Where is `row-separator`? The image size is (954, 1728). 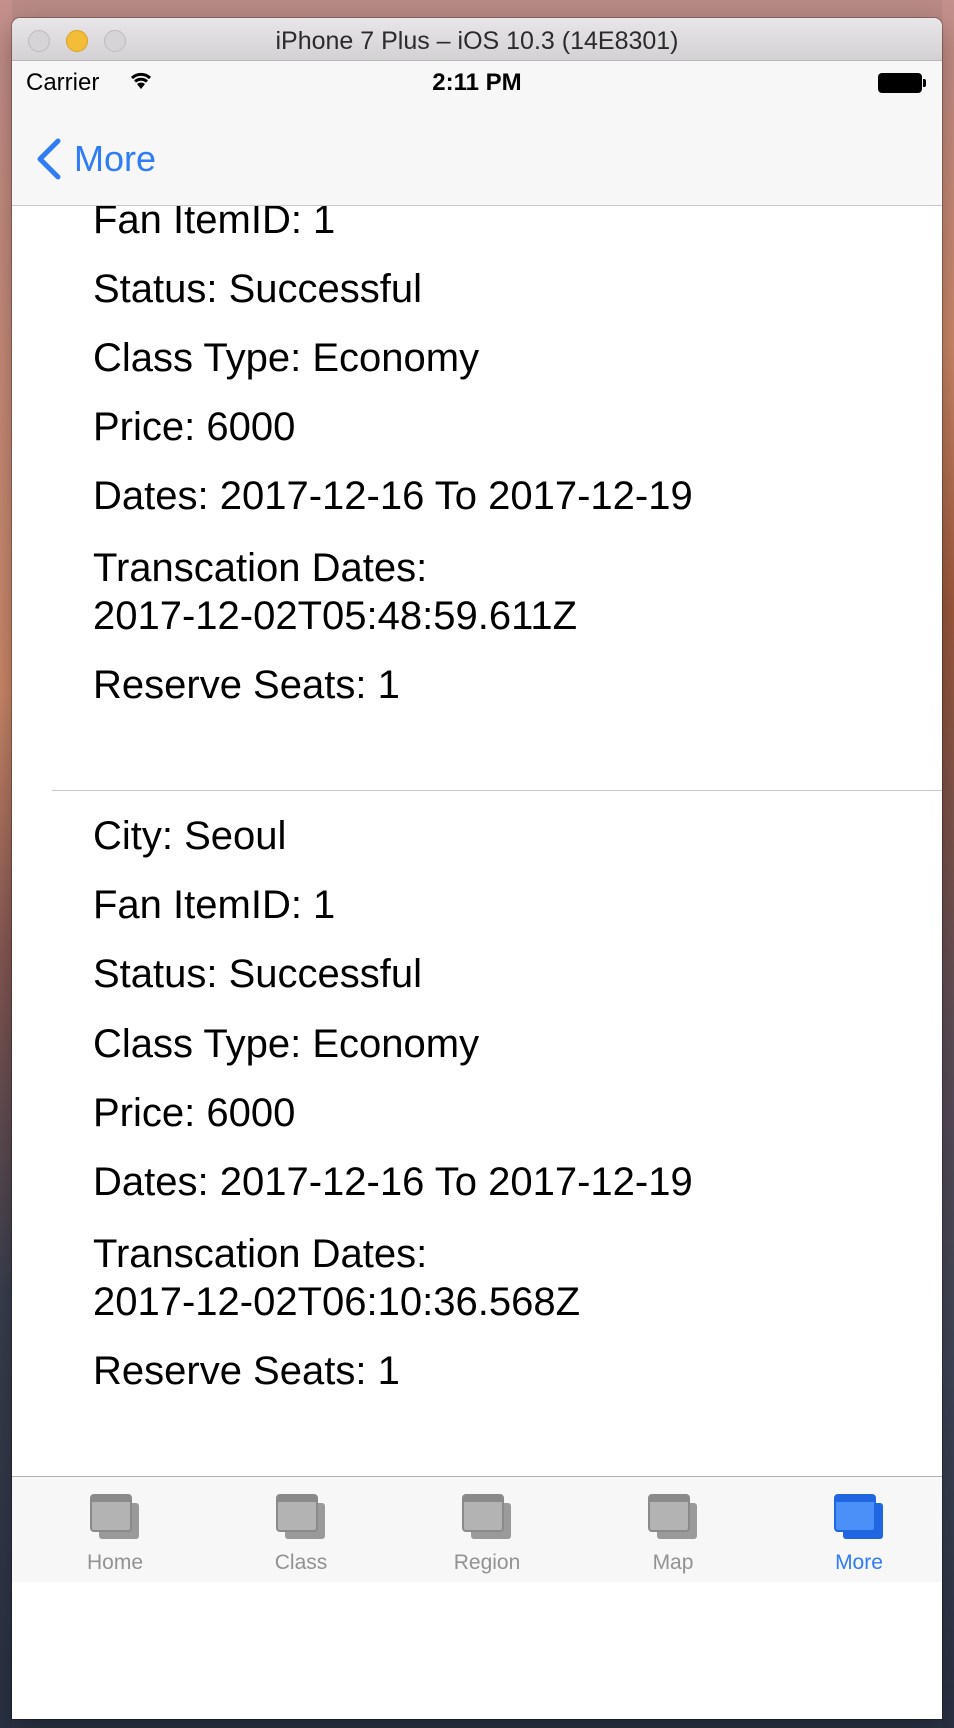 row-separator is located at coordinates (497, 790).